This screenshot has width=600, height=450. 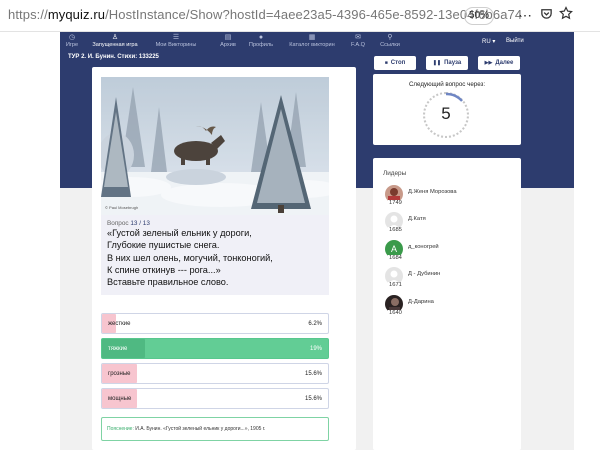 I want to click on answer-percent: 19%, so click(x=315, y=349).